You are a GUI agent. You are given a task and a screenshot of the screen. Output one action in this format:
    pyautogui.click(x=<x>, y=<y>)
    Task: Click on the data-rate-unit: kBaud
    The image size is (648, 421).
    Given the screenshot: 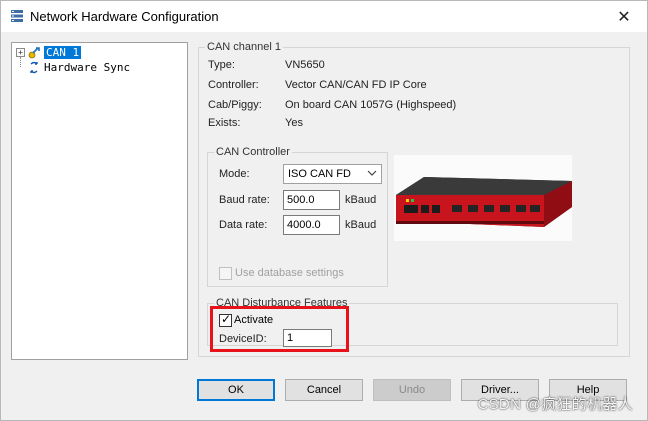 What is the action you would take?
    pyautogui.click(x=361, y=225)
    